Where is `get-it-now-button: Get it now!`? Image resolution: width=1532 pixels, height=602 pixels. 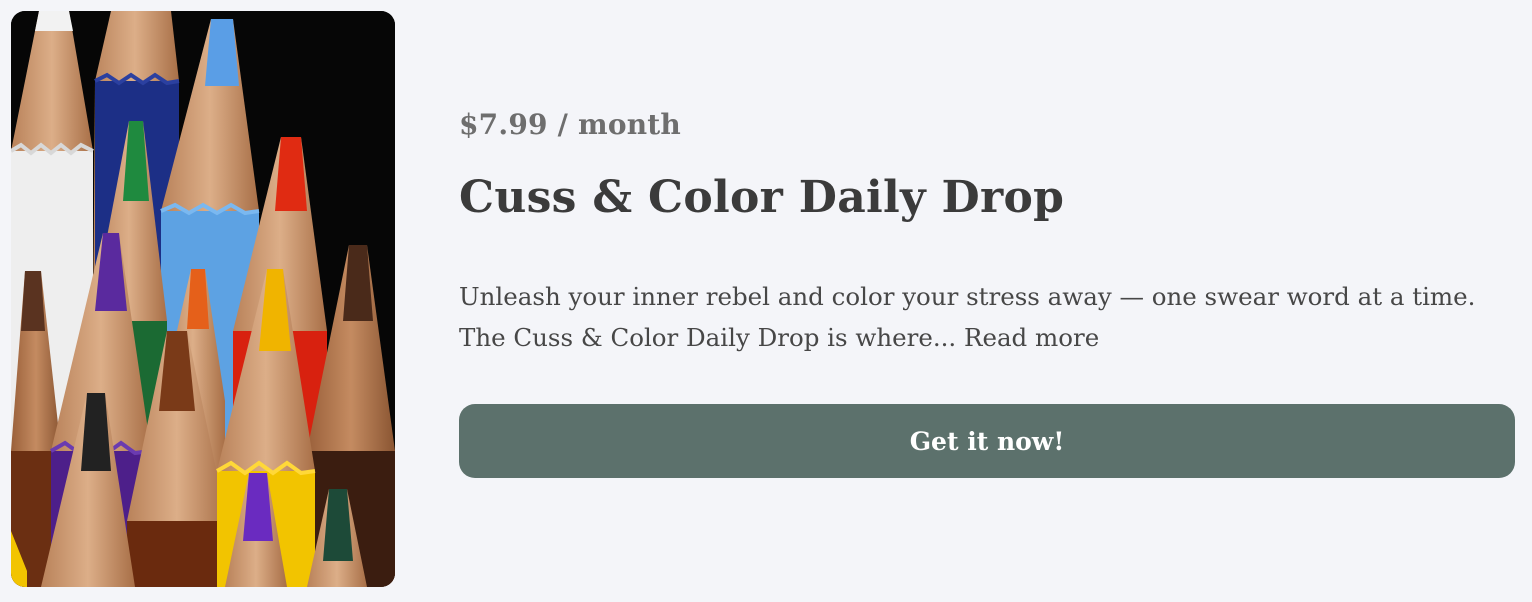 get-it-now-button: Get it now! is located at coordinates (987, 441).